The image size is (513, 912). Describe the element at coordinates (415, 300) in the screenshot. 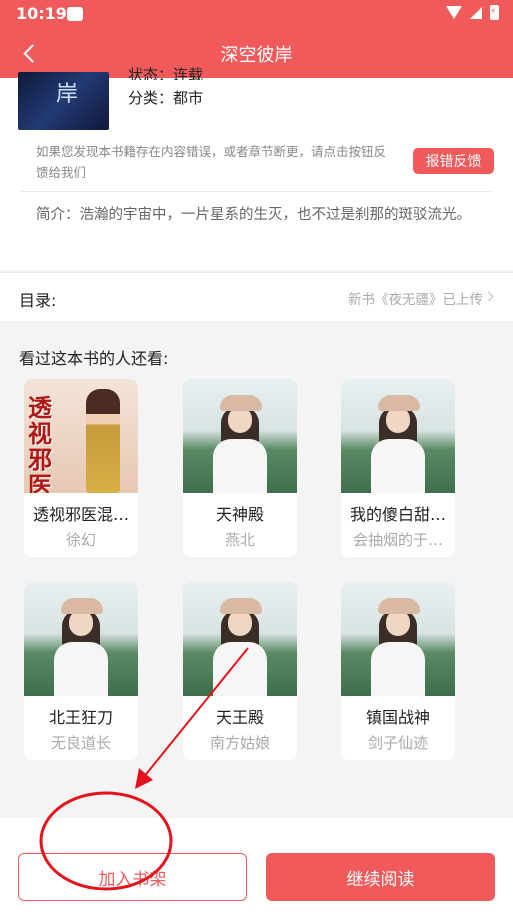

I see `latest-chapter: 新书《夜无疆》已上传` at that location.